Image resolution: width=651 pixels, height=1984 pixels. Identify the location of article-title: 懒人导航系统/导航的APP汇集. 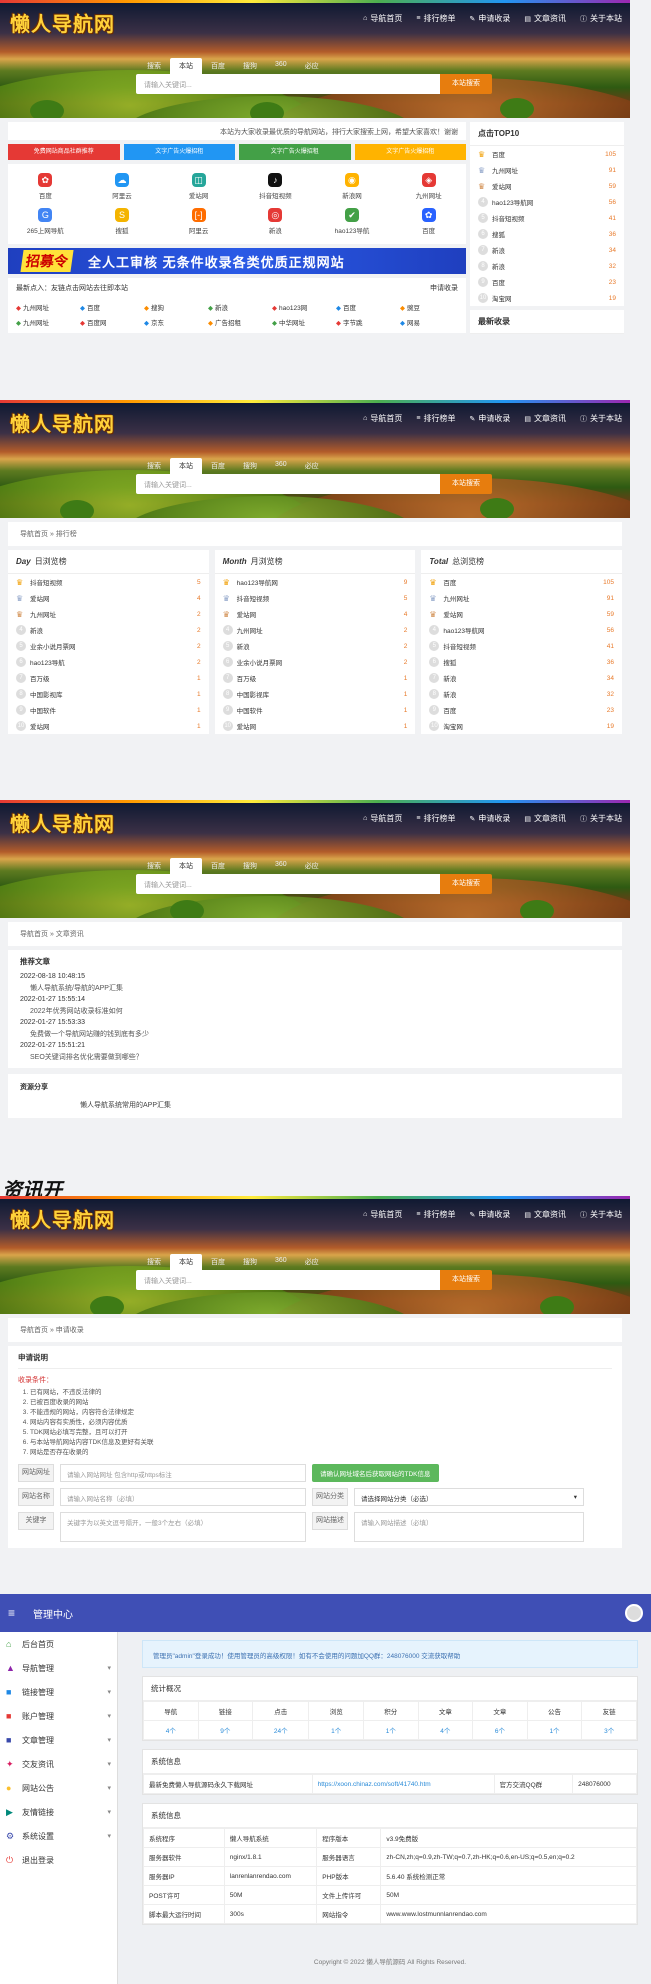
(315, 988).